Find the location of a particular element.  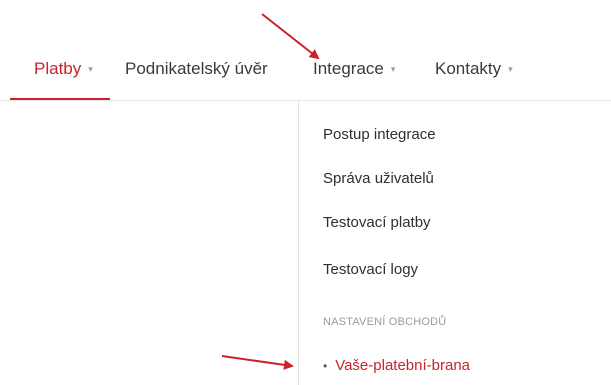

nav-item-podnikatelsky-uver: Podnikatelský úvěr is located at coordinates (196, 69).